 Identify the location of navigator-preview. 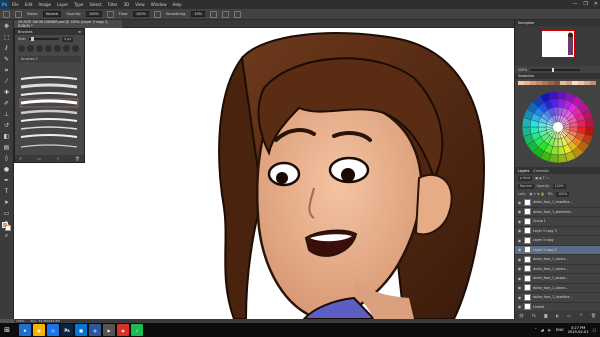
(557, 46).